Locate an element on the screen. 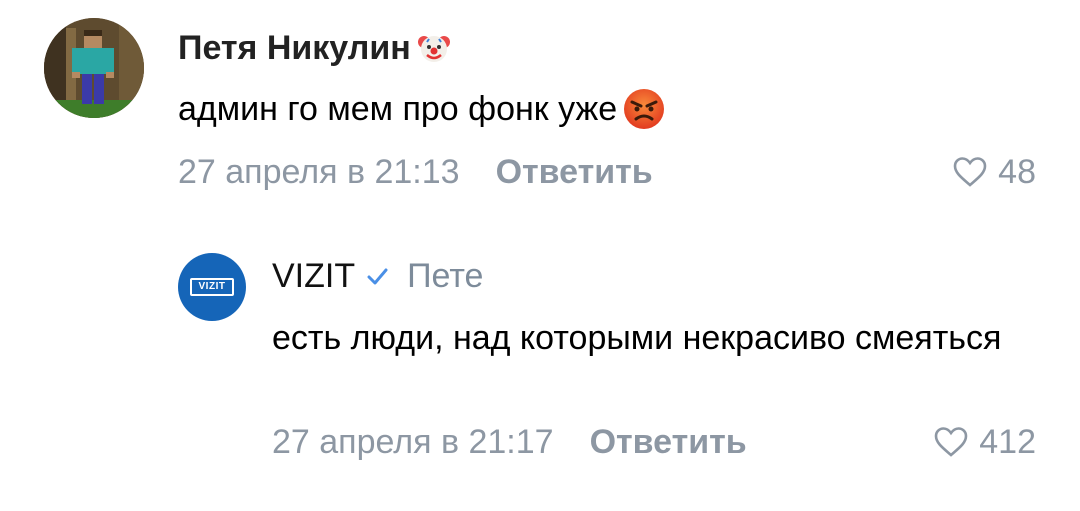  verified-check-icon is located at coordinates (377, 276).